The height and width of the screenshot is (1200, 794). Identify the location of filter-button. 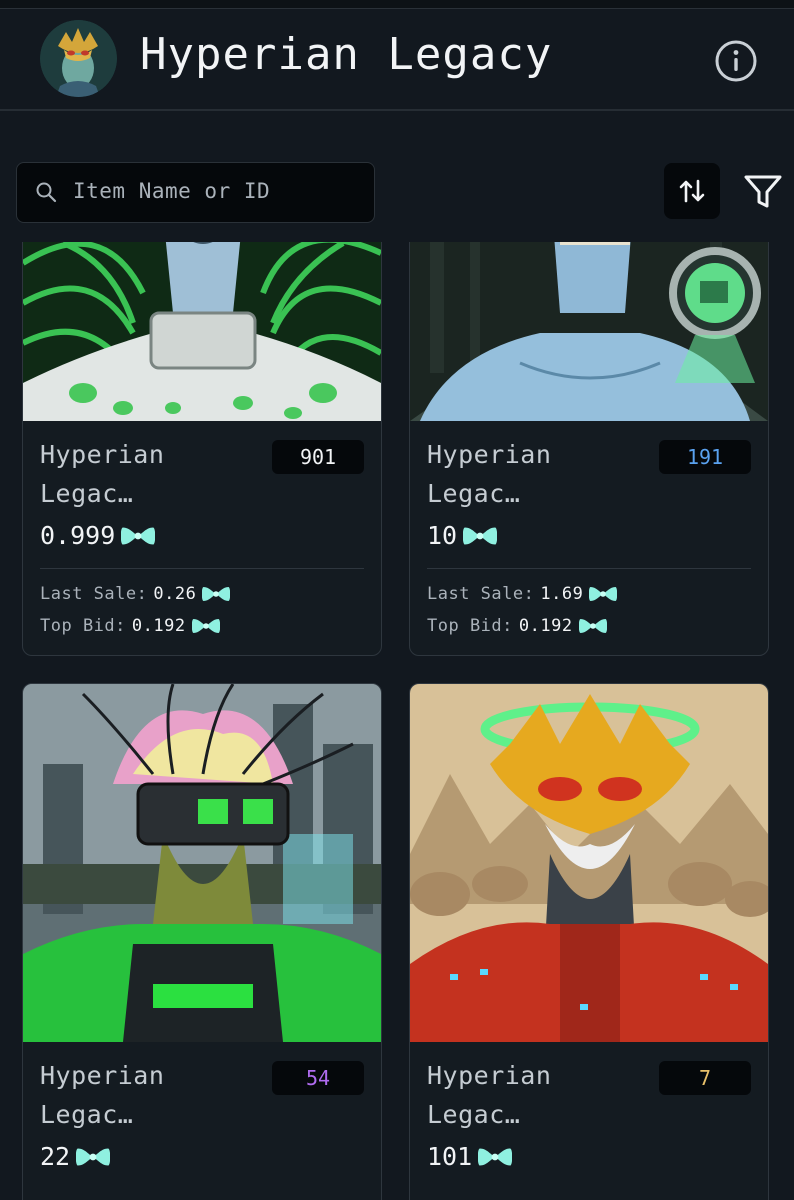
(763, 191).